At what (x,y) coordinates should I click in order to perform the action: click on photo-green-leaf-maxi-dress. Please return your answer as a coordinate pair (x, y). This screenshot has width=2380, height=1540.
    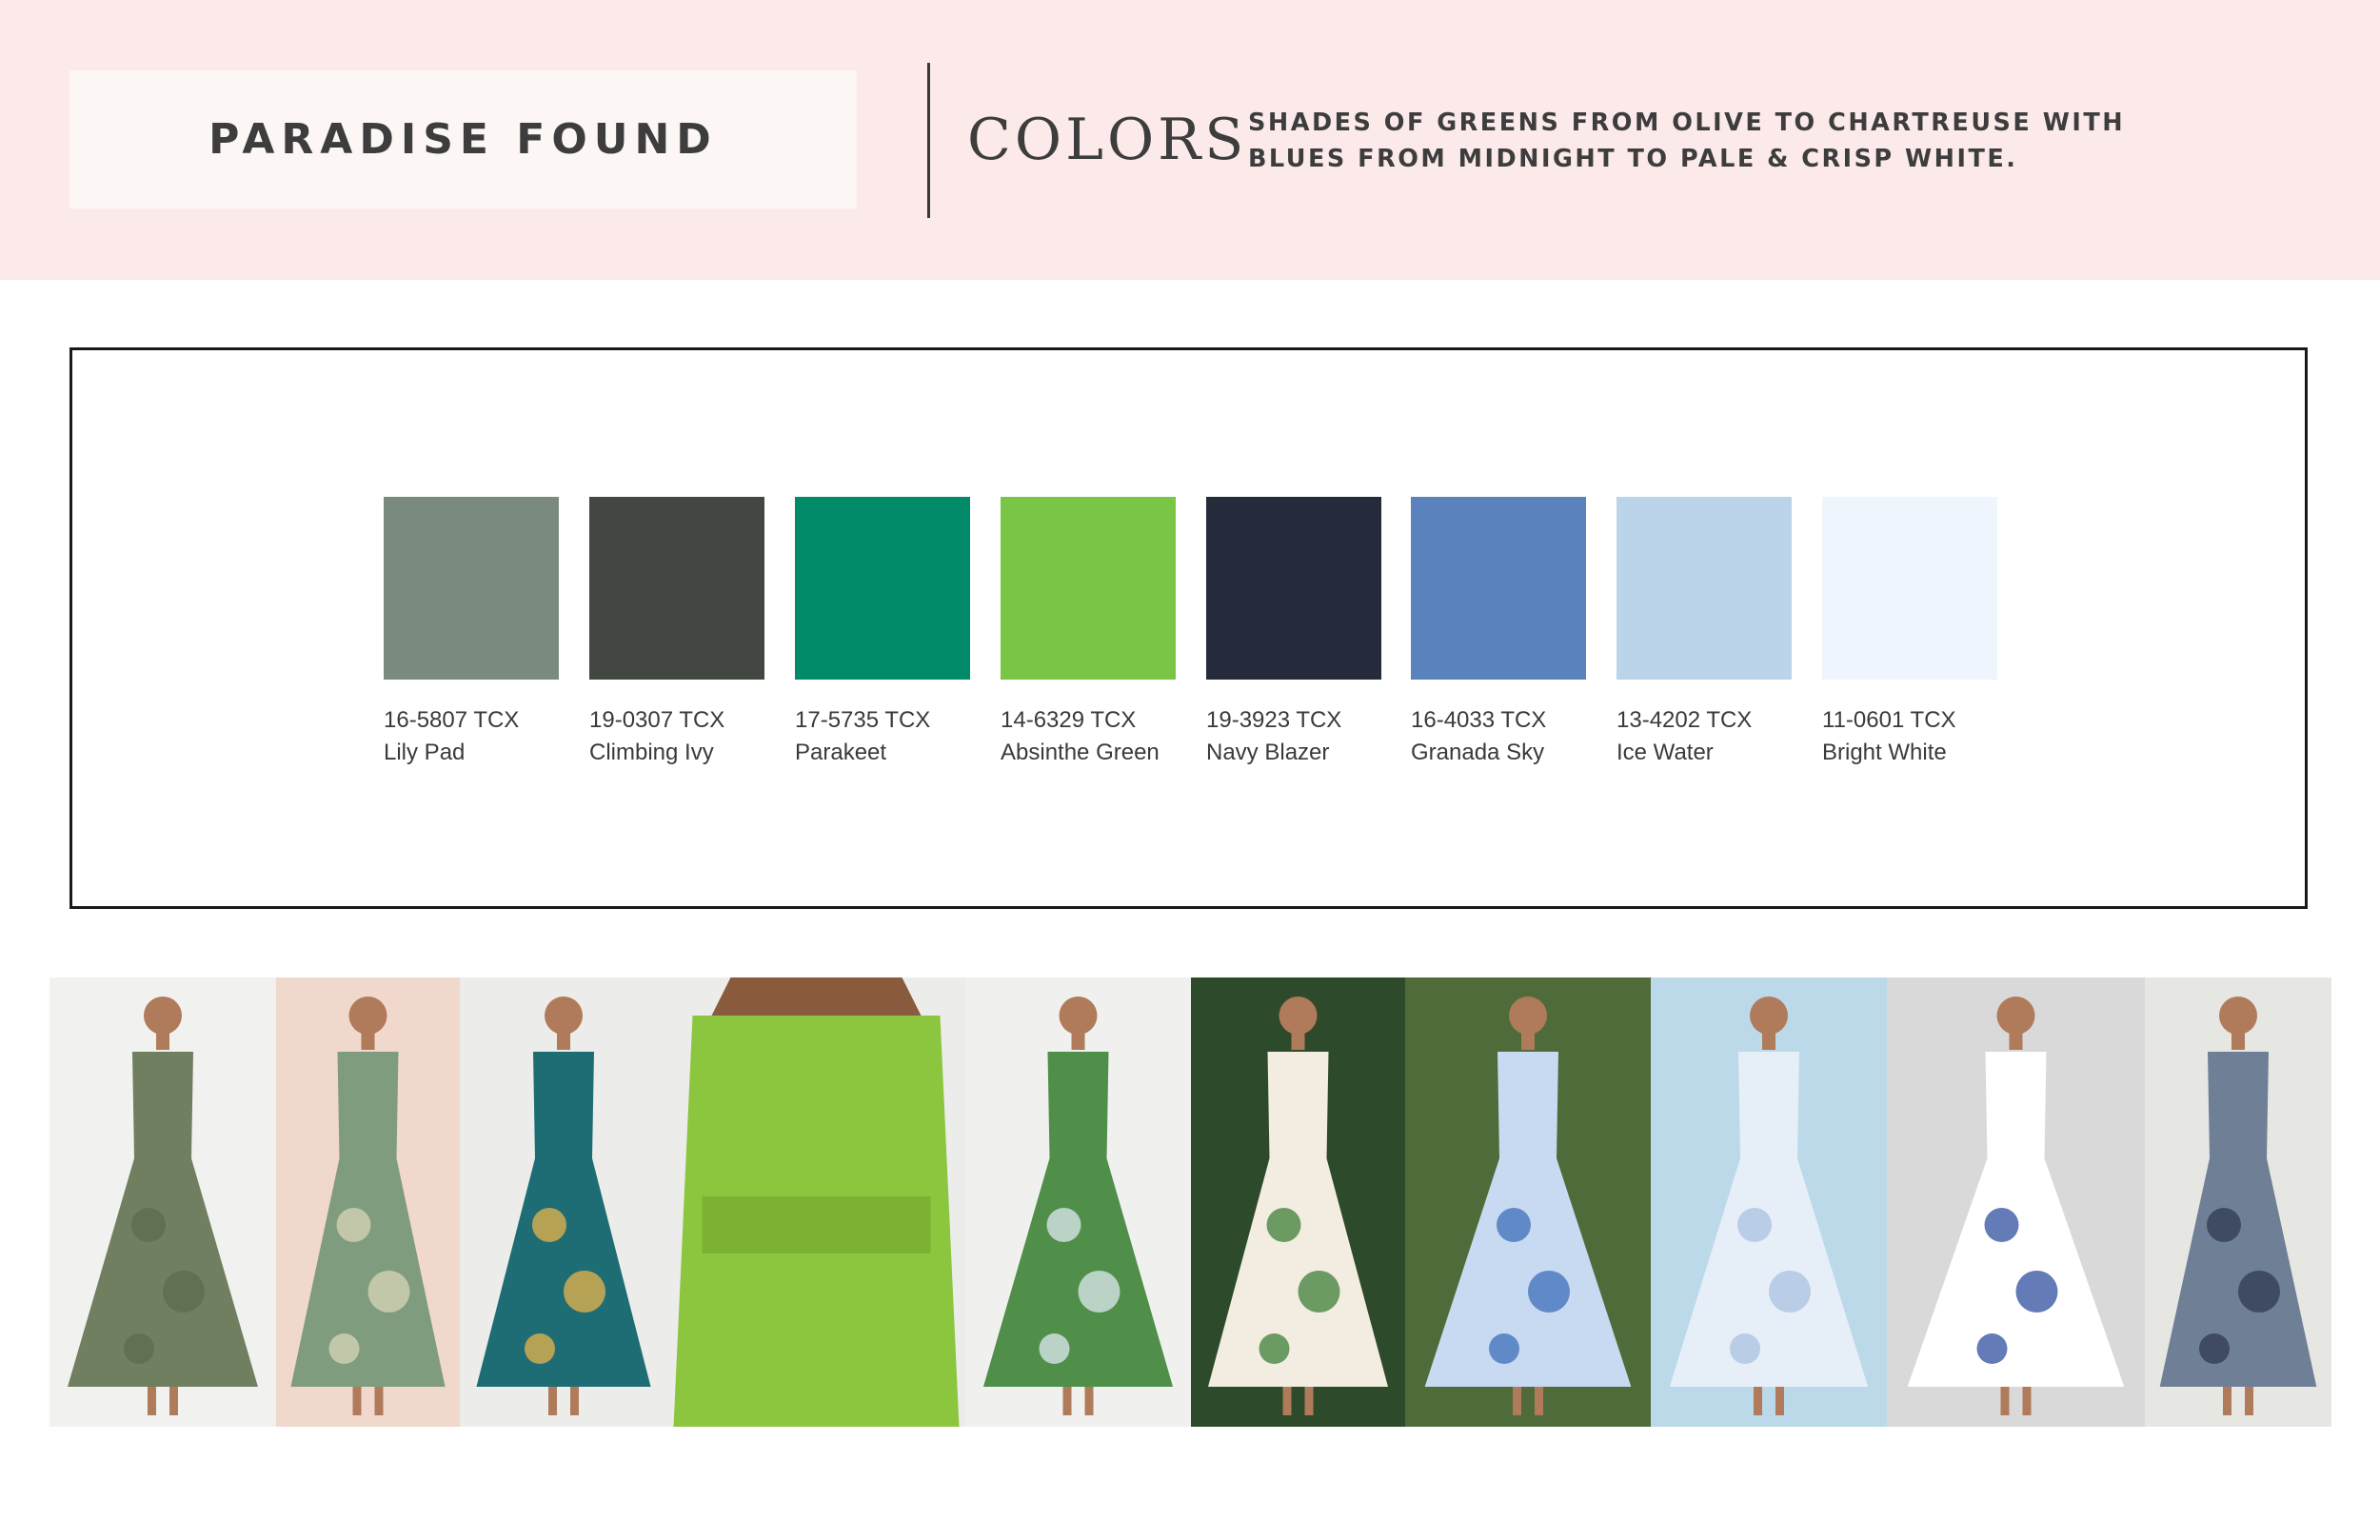
    Looking at the image, I should click on (1078, 1202).